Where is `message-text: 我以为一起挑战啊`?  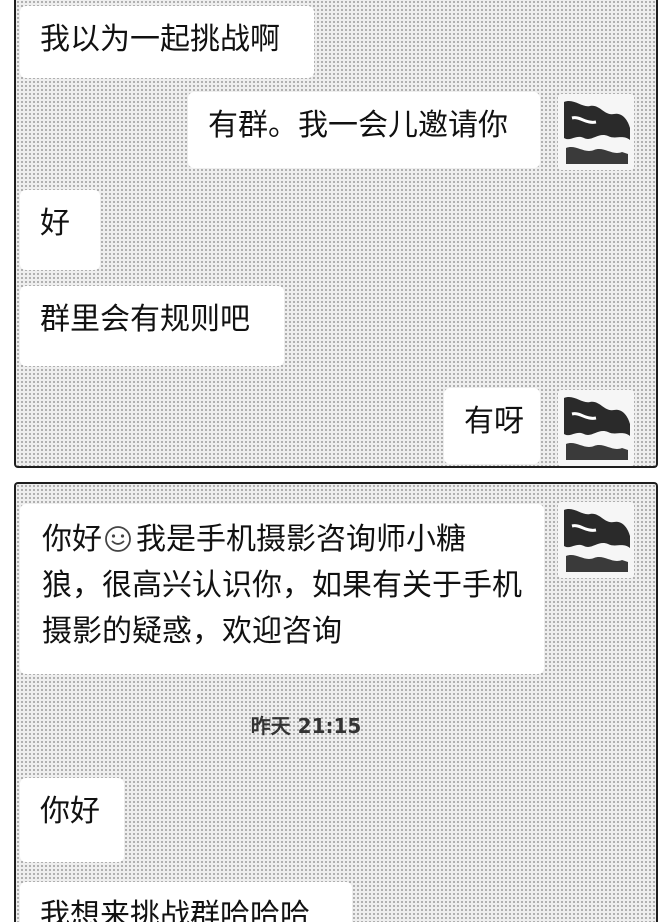 message-text: 我以为一起挑战啊 is located at coordinates (160, 39).